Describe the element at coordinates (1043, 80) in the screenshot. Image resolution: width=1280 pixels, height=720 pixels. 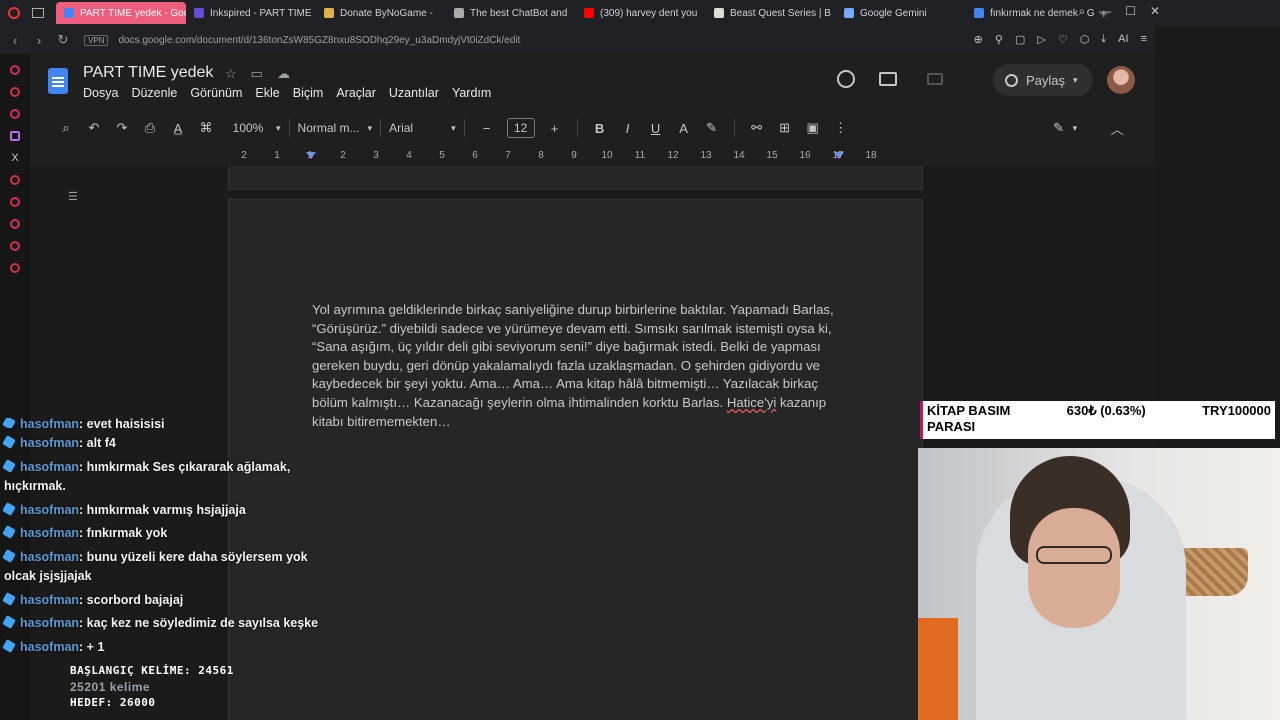
I see `share-button: Paylaş ▾` at that location.